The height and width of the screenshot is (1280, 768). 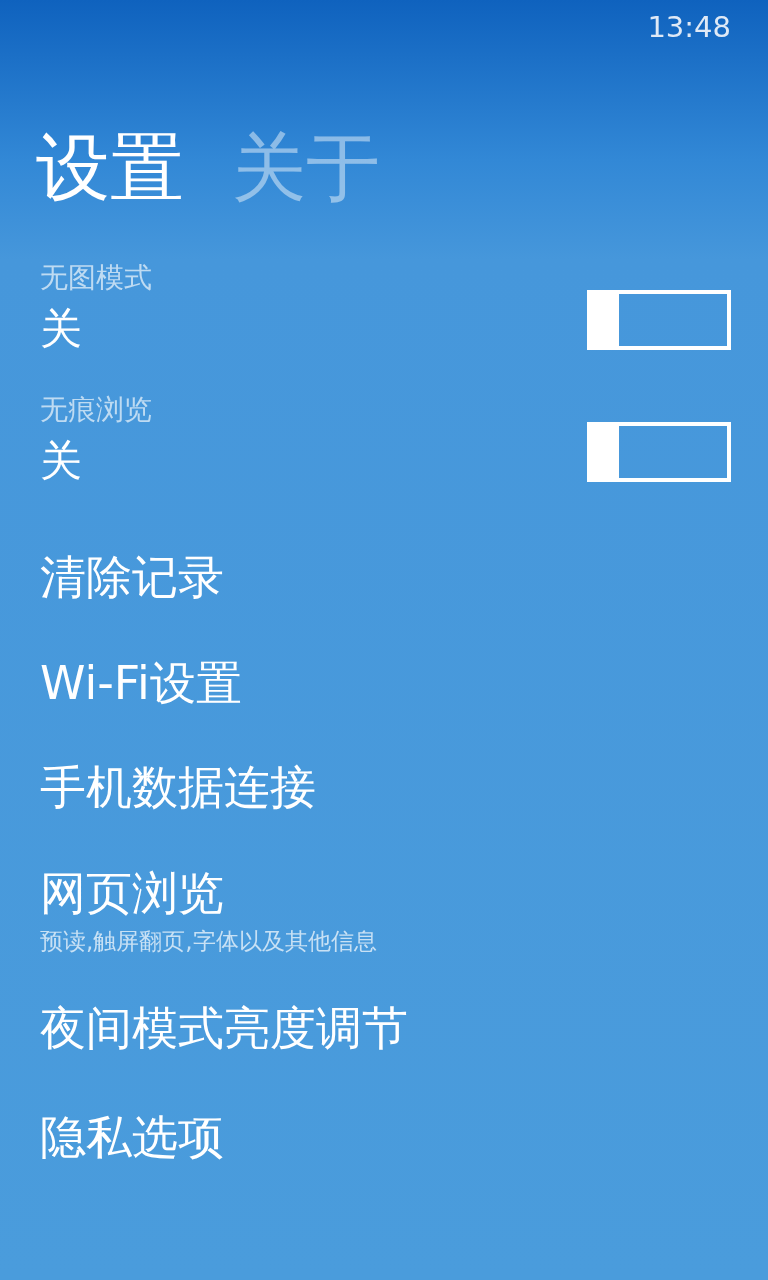 What do you see at coordinates (385, 1028) in the screenshot?
I see `menu-item: 夜间模式亮度调节` at bounding box center [385, 1028].